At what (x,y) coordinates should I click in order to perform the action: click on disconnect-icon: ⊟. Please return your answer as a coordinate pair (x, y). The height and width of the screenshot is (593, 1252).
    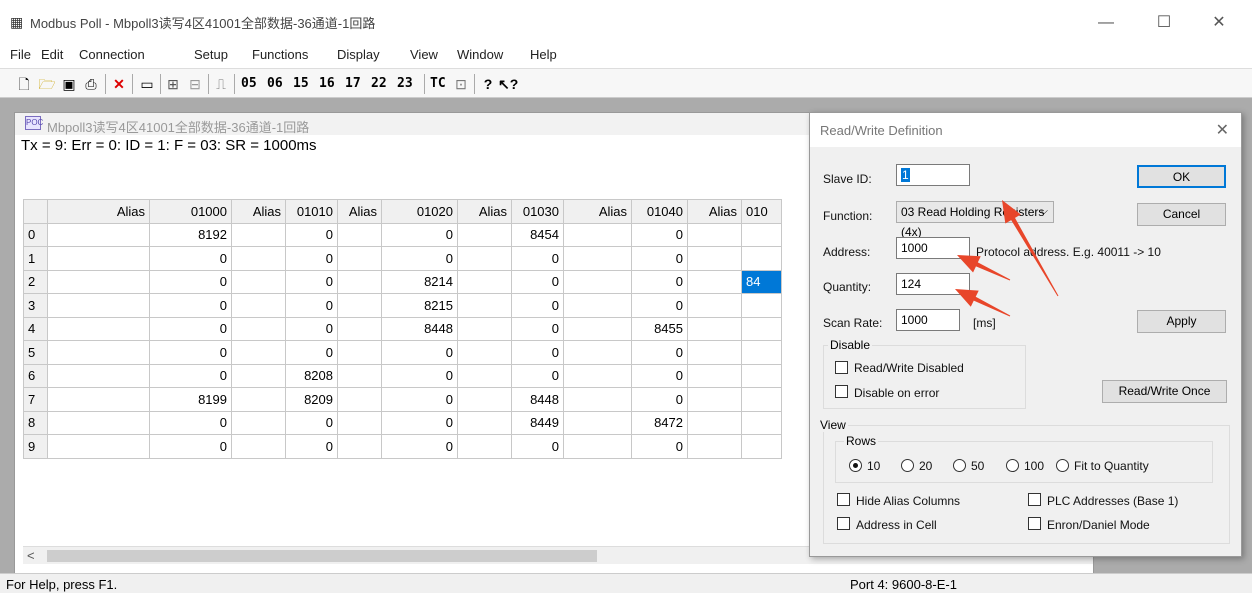
    Looking at the image, I should click on (195, 84).